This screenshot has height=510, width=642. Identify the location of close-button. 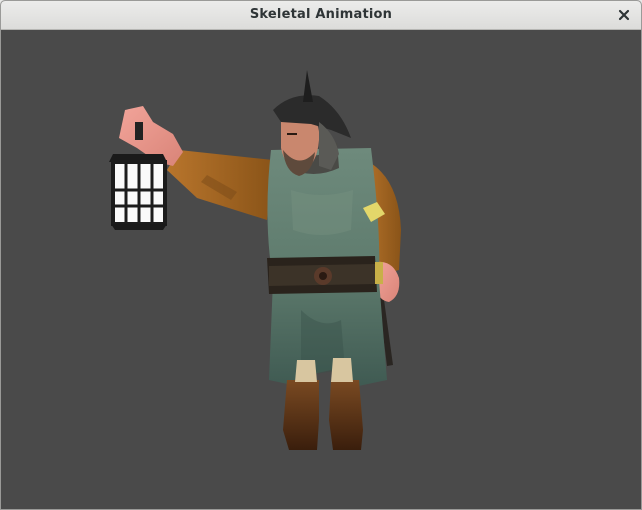
(624, 15).